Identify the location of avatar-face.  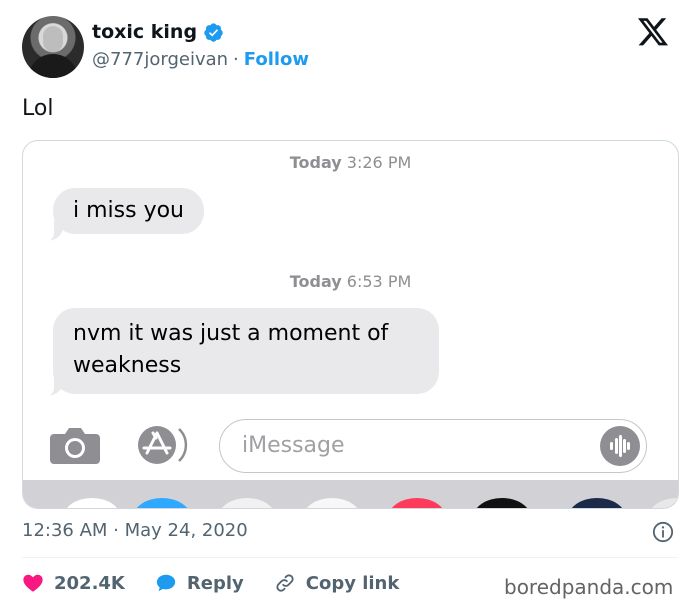
(53, 39).